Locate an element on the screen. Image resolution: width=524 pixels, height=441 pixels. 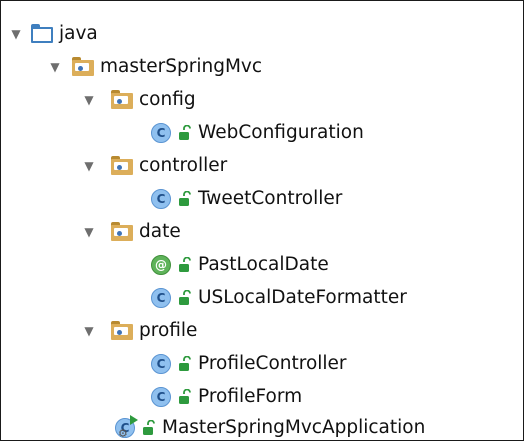
tree-node-profileform: C ProfileForm is located at coordinates (226, 396).